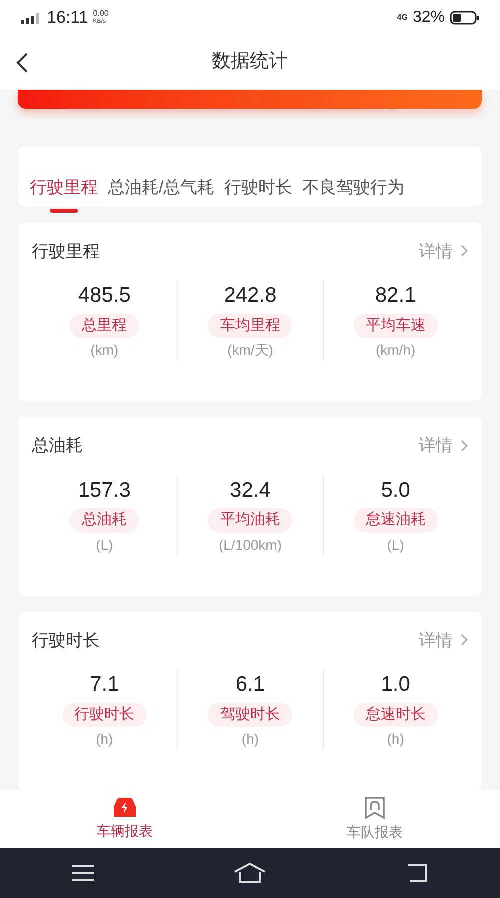  I want to click on tab: 总油耗/总气耗, so click(161, 187).